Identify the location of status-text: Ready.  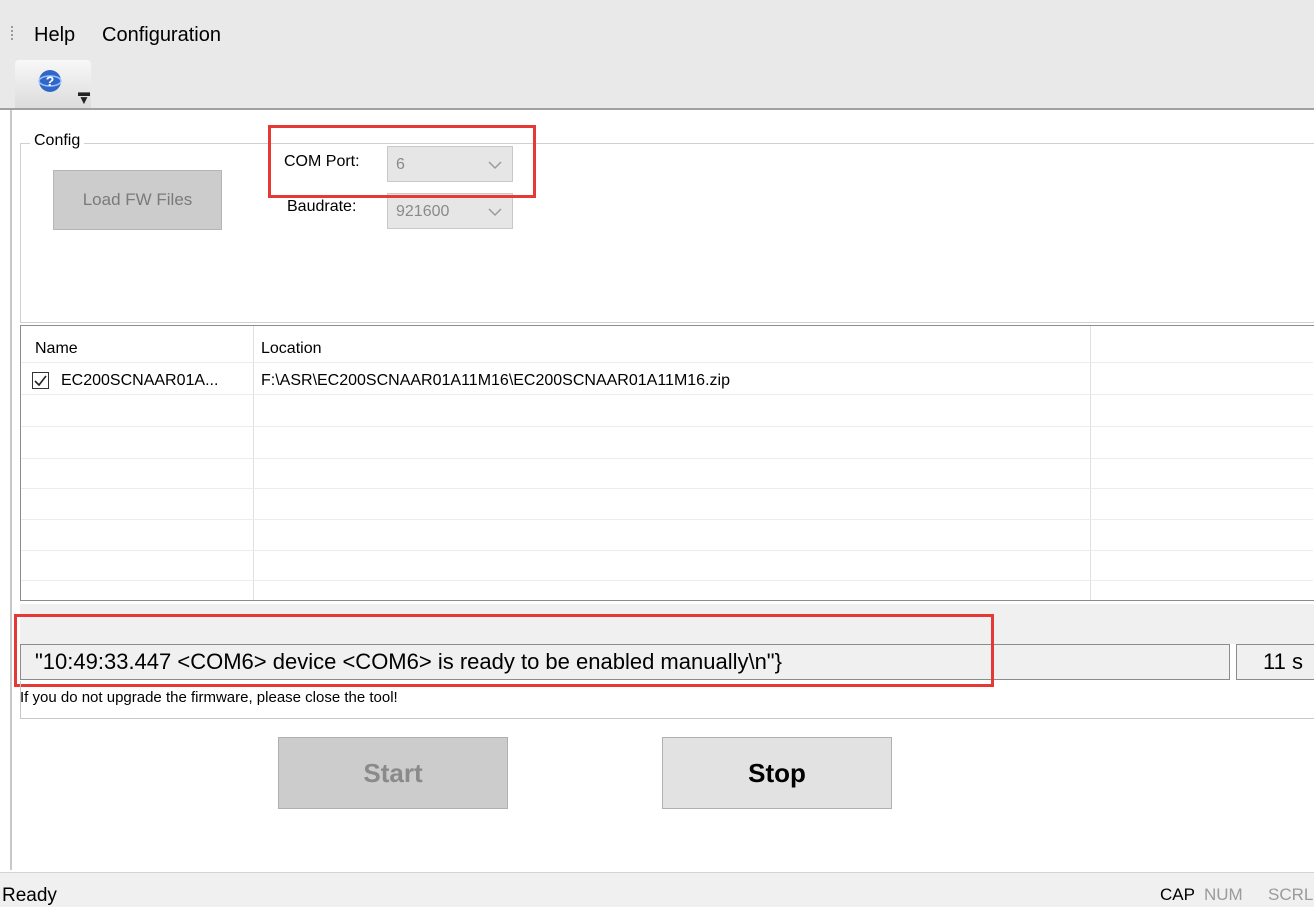
(29, 895).